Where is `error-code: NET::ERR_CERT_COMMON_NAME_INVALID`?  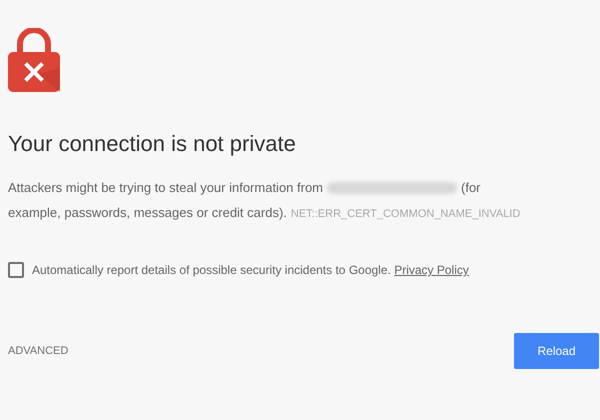
error-code: NET::ERR_CERT_COMMON_NAME_INVALID is located at coordinates (405, 214).